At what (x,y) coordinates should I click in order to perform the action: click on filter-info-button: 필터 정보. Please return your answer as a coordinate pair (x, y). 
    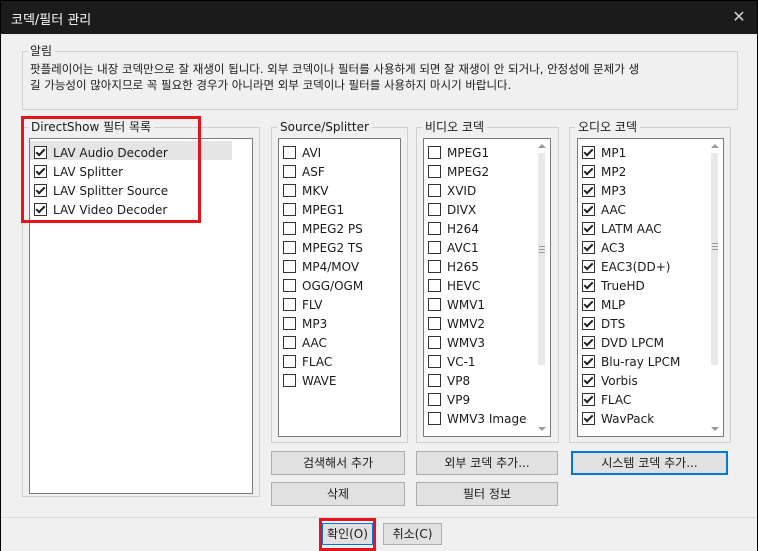
    Looking at the image, I should click on (487, 494).